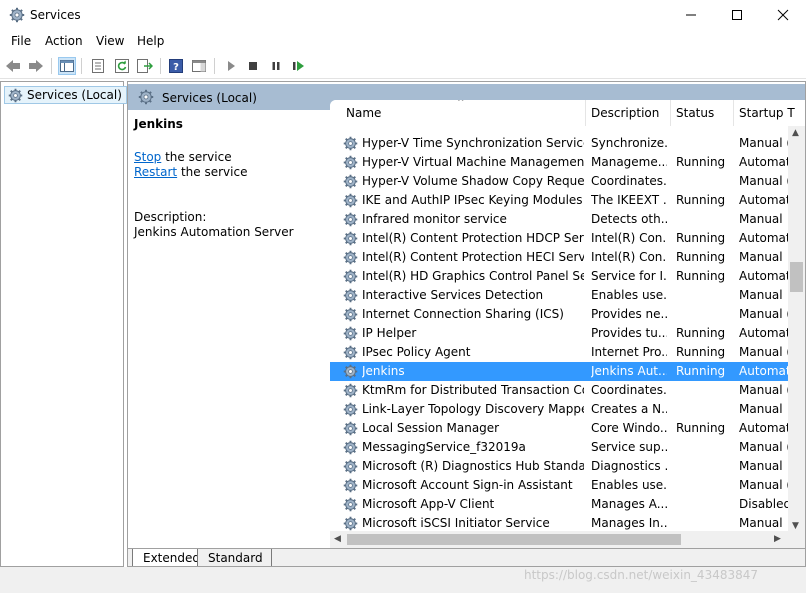 The height and width of the screenshot is (593, 806). I want to click on service-name: IKE and AuthIP IPsec Keying Modules, so click(472, 200).